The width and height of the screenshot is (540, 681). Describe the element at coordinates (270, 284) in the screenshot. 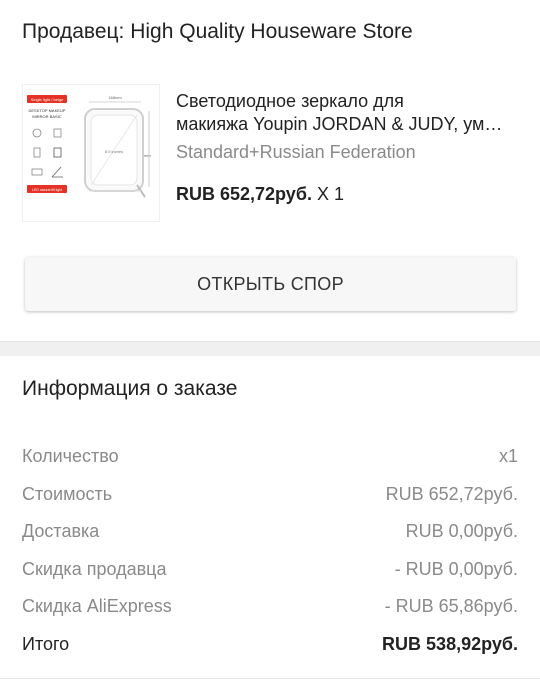

I see `open-dispute-button: ОТКРЫТЬ СПОР` at that location.